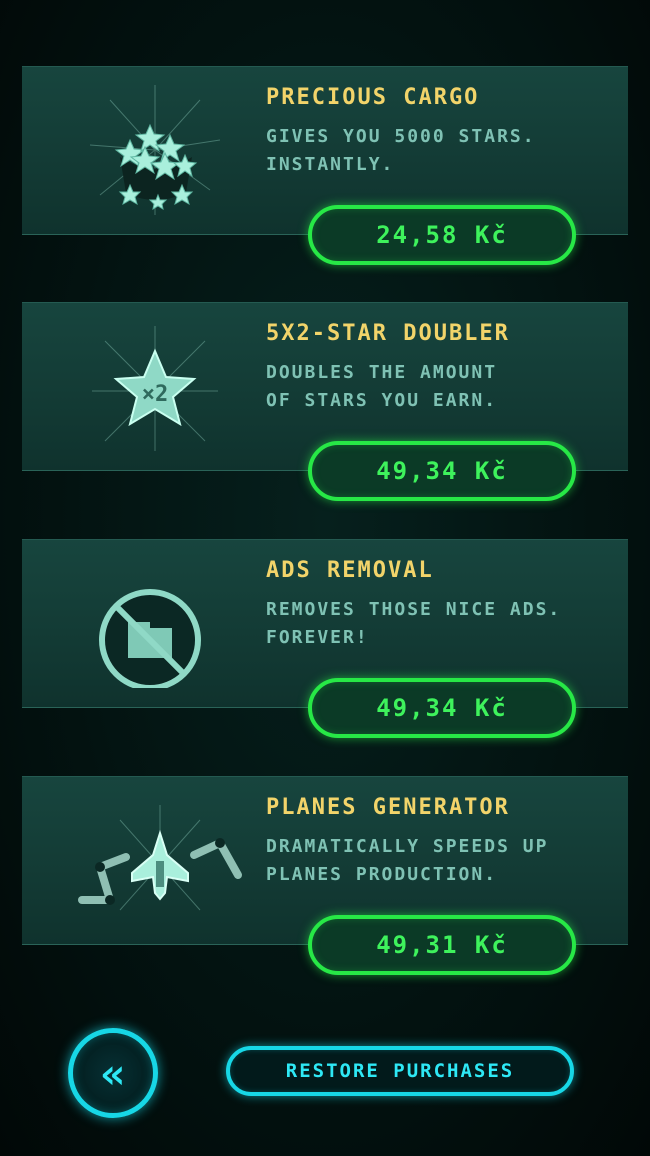 The width and height of the screenshot is (650, 1156). What do you see at coordinates (407, 846) in the screenshot?
I see `item-description-line: DRAMATICALLY SPEEDS UP` at bounding box center [407, 846].